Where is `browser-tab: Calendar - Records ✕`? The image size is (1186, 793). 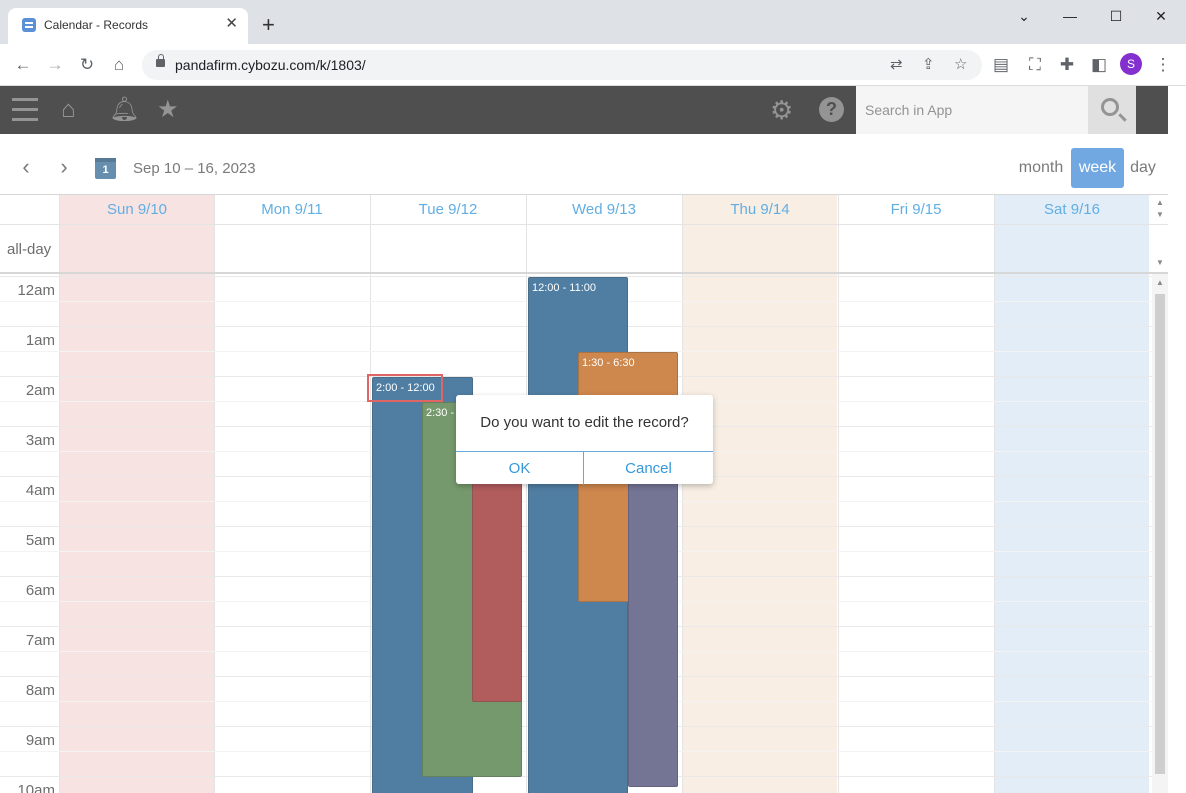 browser-tab: Calendar - Records ✕ is located at coordinates (128, 26).